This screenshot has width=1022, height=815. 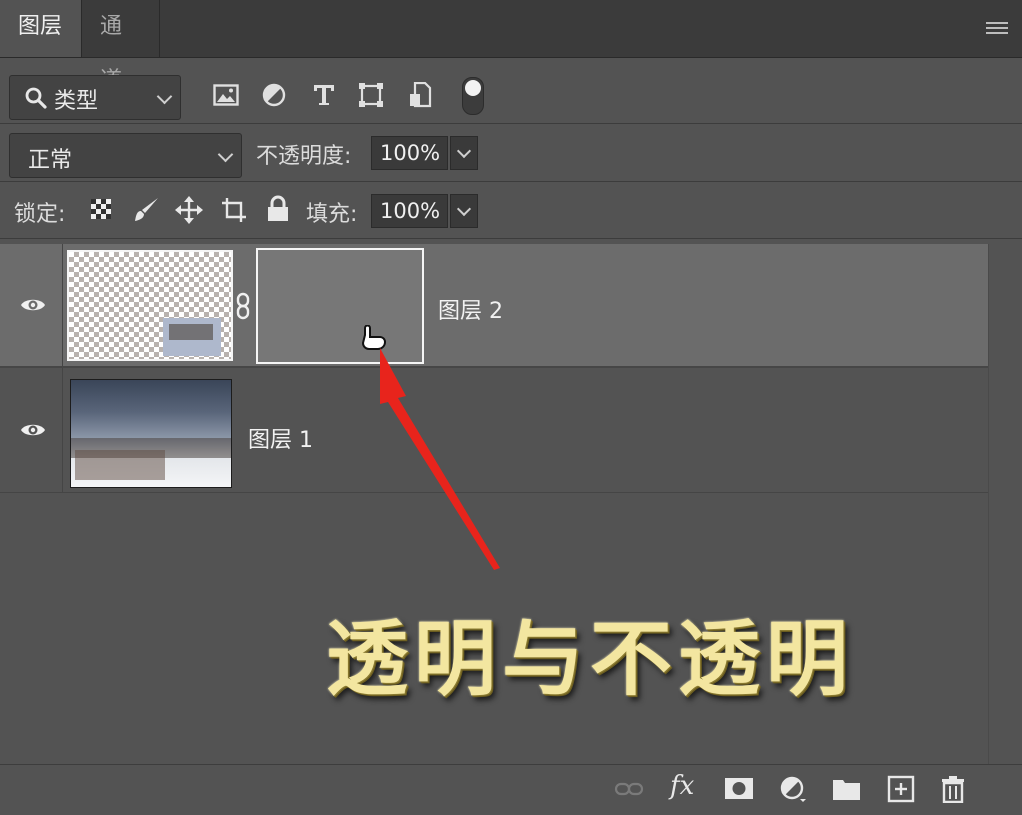 I want to click on type-filter-icon, so click(x=324, y=95).